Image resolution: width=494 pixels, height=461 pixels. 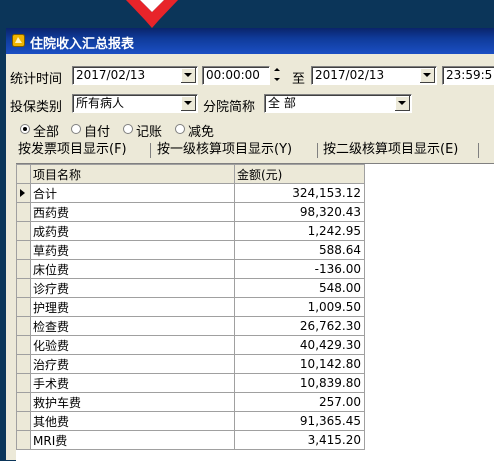 I want to click on tab-strip: 按发票项目显示(F) 按一级核算项目显示(Y) 按二级核算项目显示(E), so click(x=253, y=150).